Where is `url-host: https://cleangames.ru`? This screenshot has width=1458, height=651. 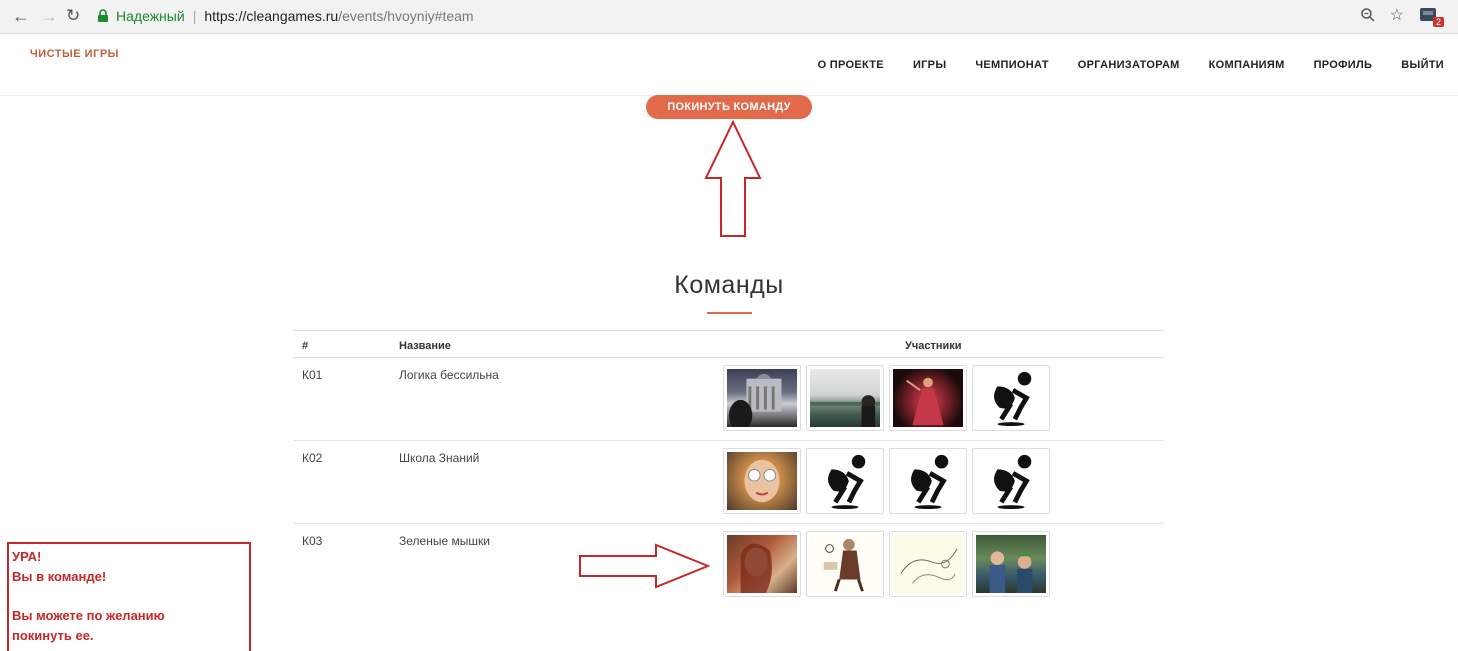 url-host: https://cleangames.ru is located at coordinates (271, 16).